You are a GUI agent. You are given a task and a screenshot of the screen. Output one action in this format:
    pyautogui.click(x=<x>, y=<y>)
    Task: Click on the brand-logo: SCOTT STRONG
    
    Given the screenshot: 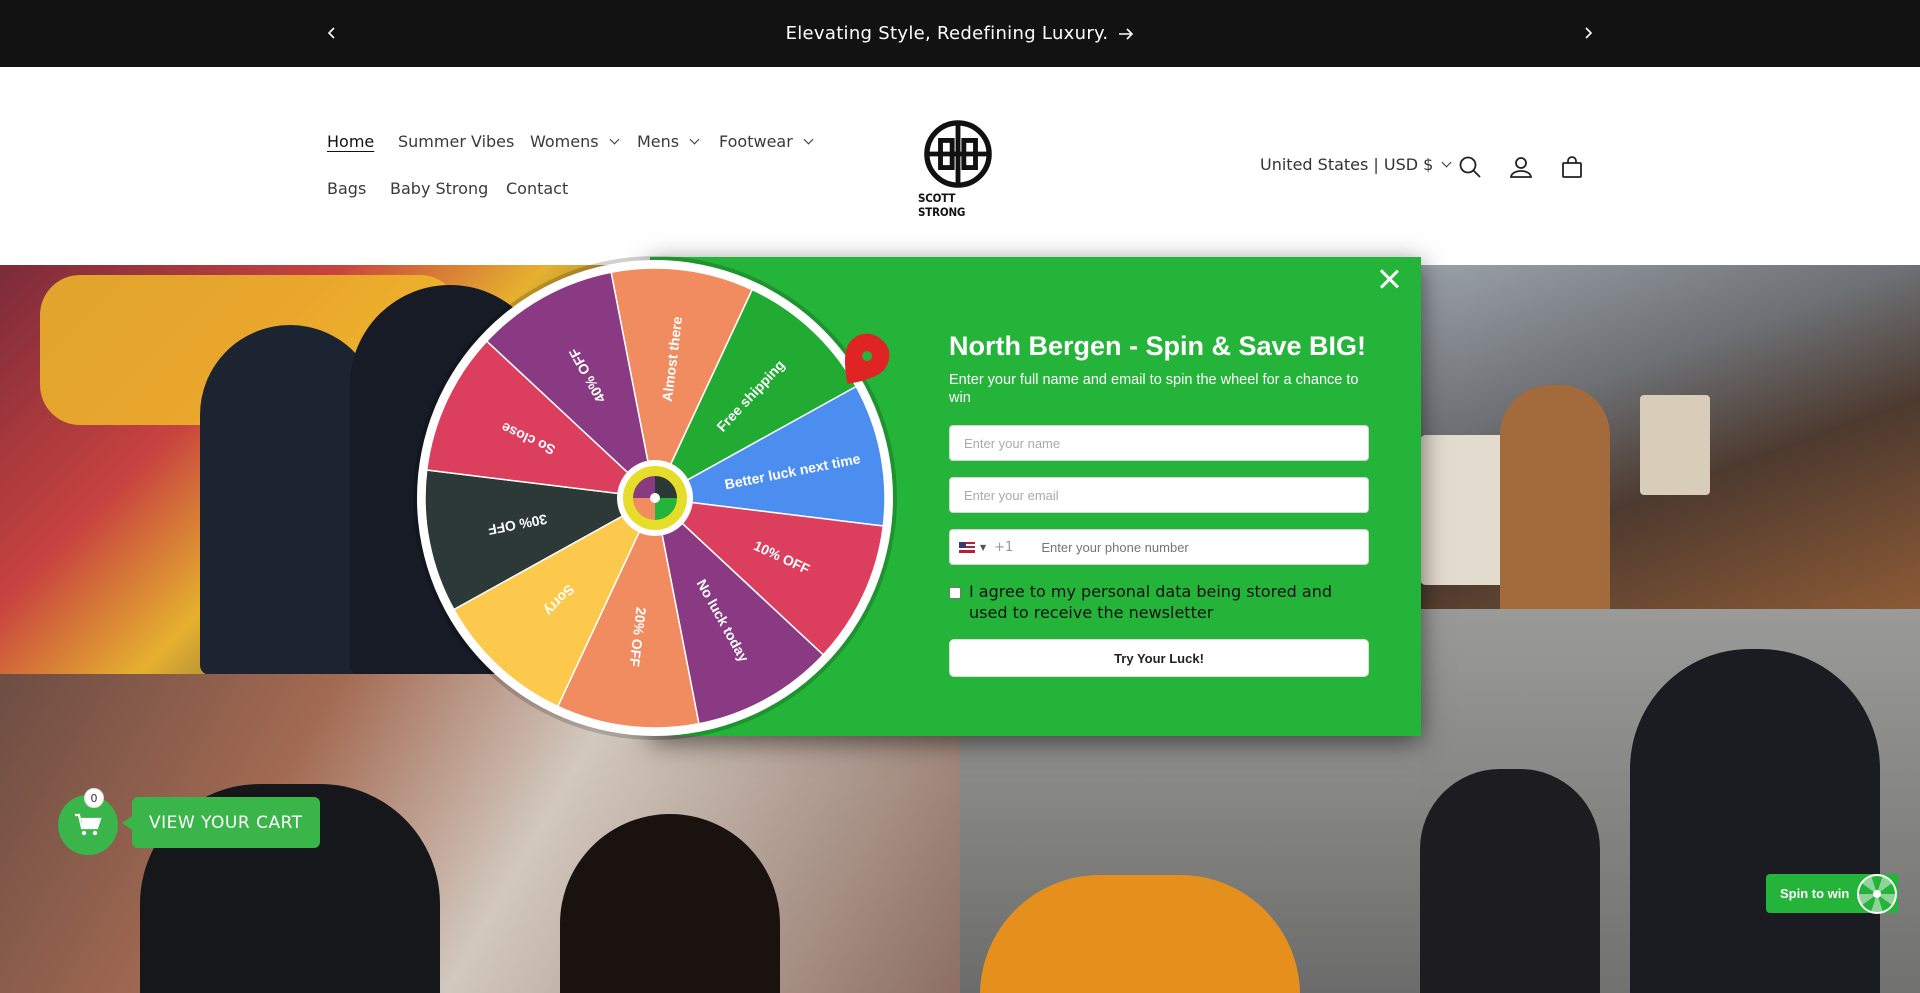 What is the action you would take?
    pyautogui.click(x=958, y=169)
    